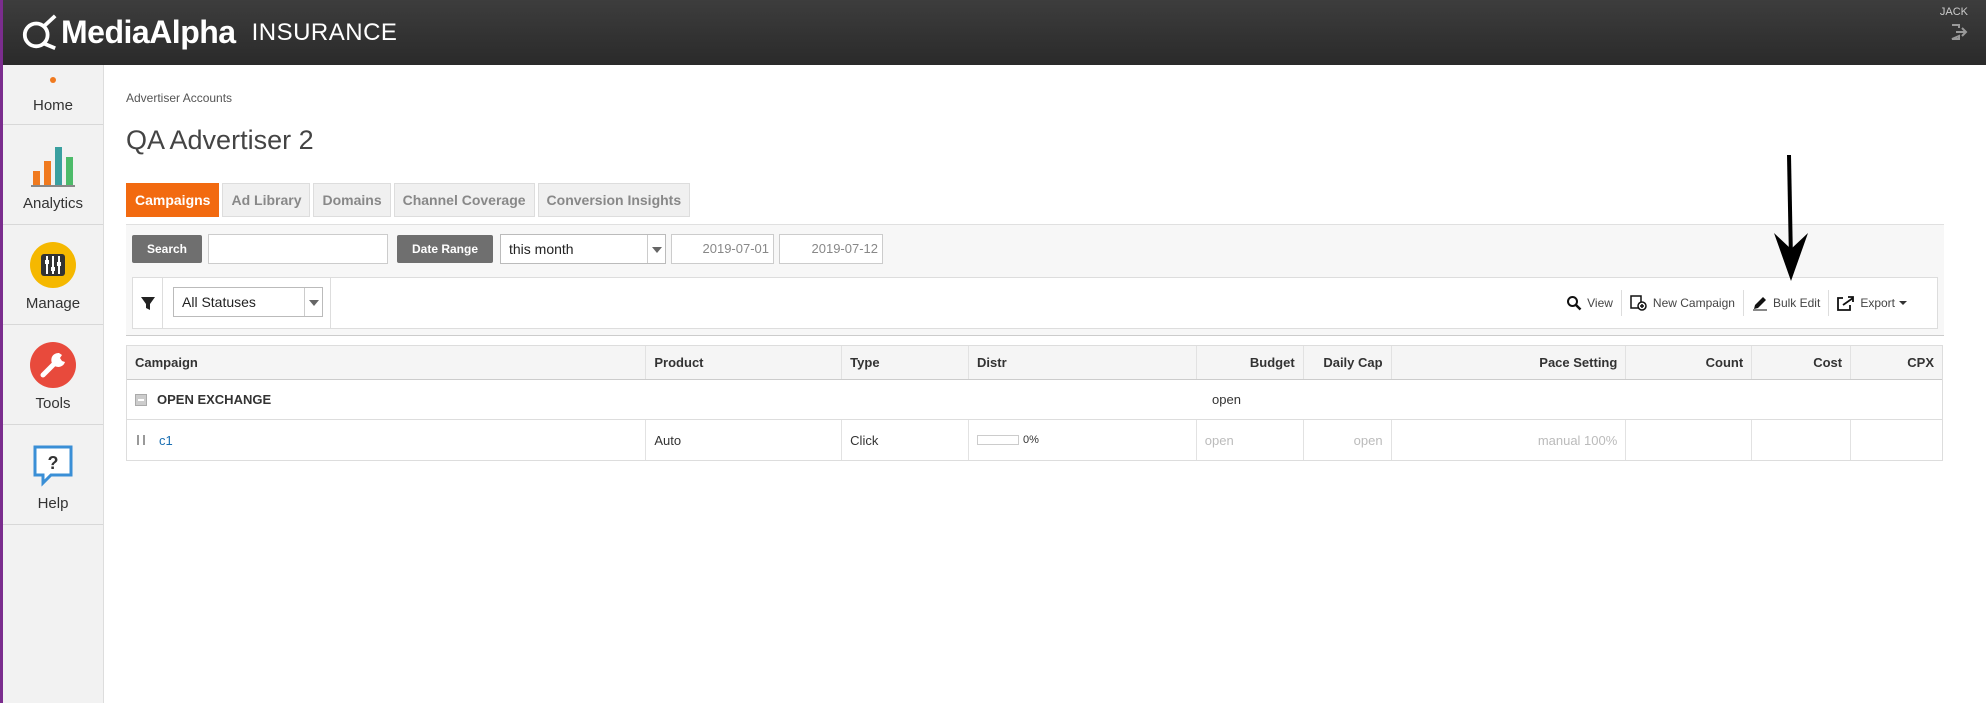 The height and width of the screenshot is (703, 1986). I want to click on view-button: View, so click(1589, 303).